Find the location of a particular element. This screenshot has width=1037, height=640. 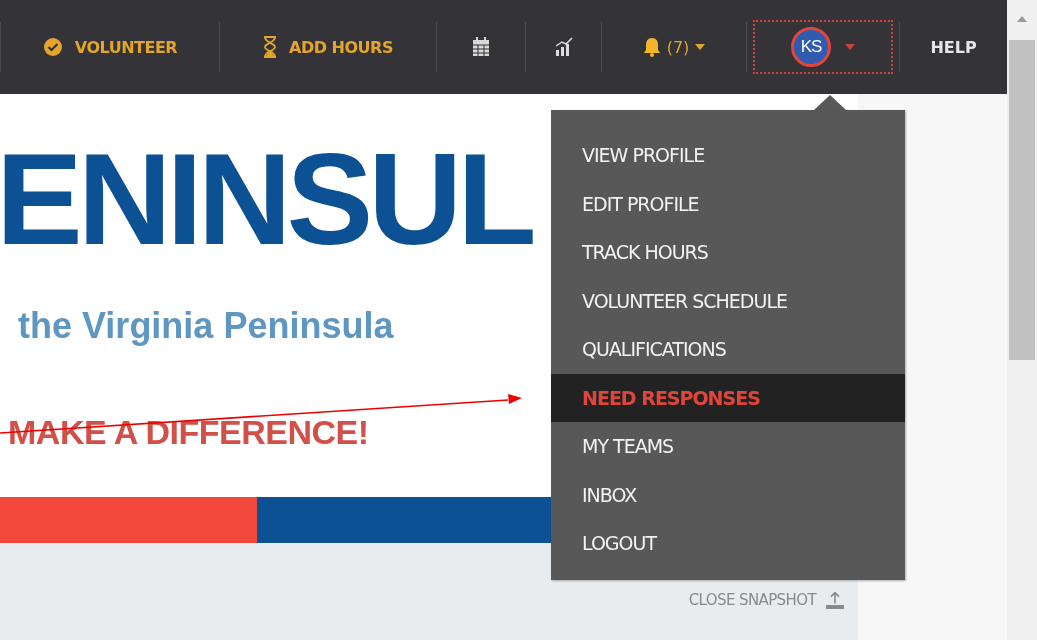

menu-item: VOLUNTEER SCHEDULE is located at coordinates (728, 300).